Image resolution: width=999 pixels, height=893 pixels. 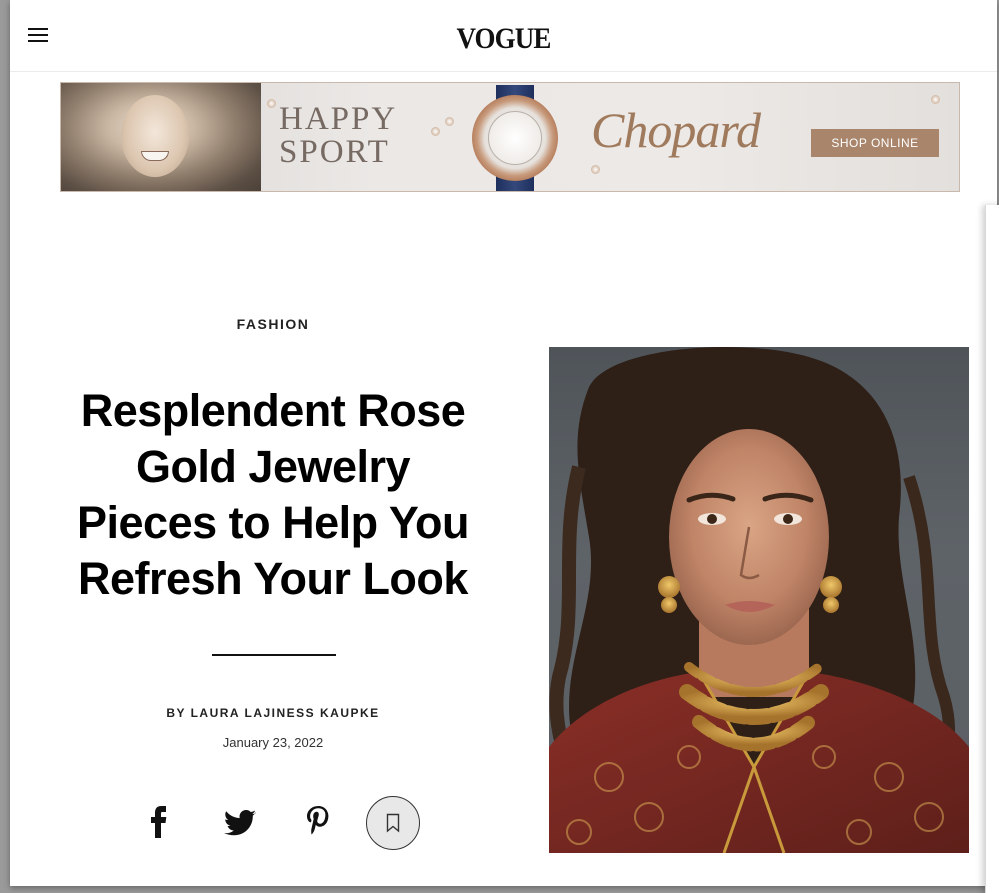 What do you see at coordinates (875, 143) in the screenshot?
I see `shop-online-button: SHOP ONLINE` at bounding box center [875, 143].